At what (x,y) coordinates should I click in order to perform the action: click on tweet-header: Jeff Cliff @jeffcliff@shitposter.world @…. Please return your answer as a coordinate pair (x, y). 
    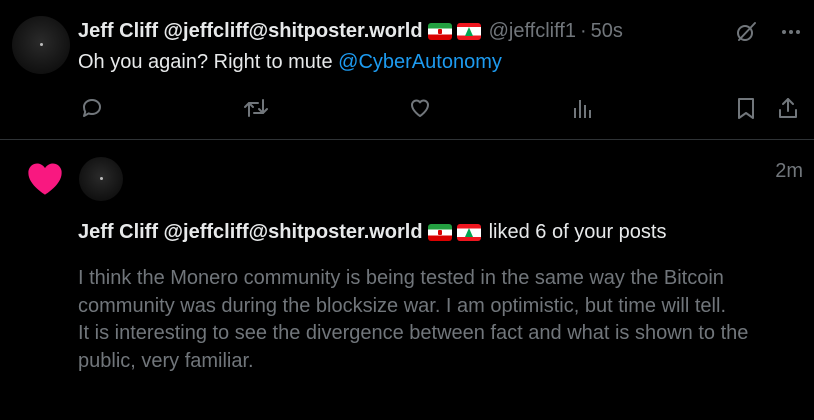
    Looking at the image, I should click on (350, 31).